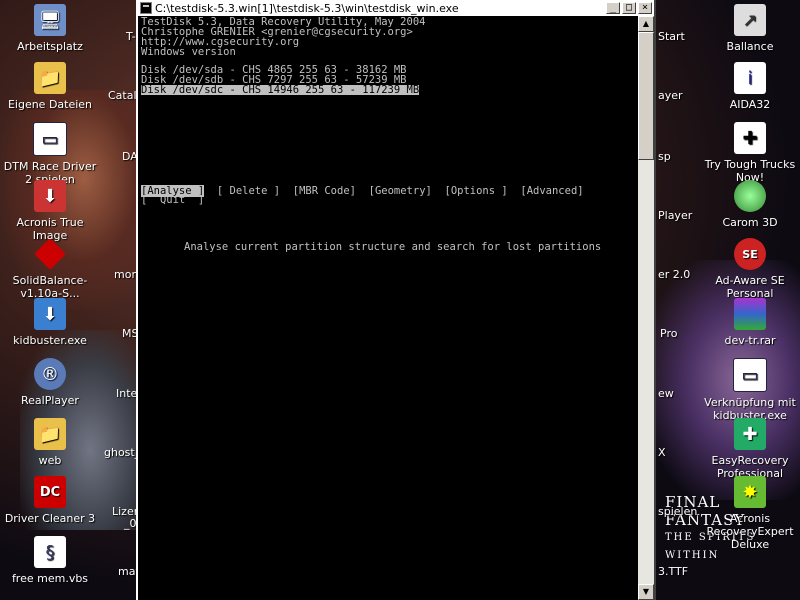 This screenshot has height=600, width=800. I want to click on cube-icon, so click(50, 254).